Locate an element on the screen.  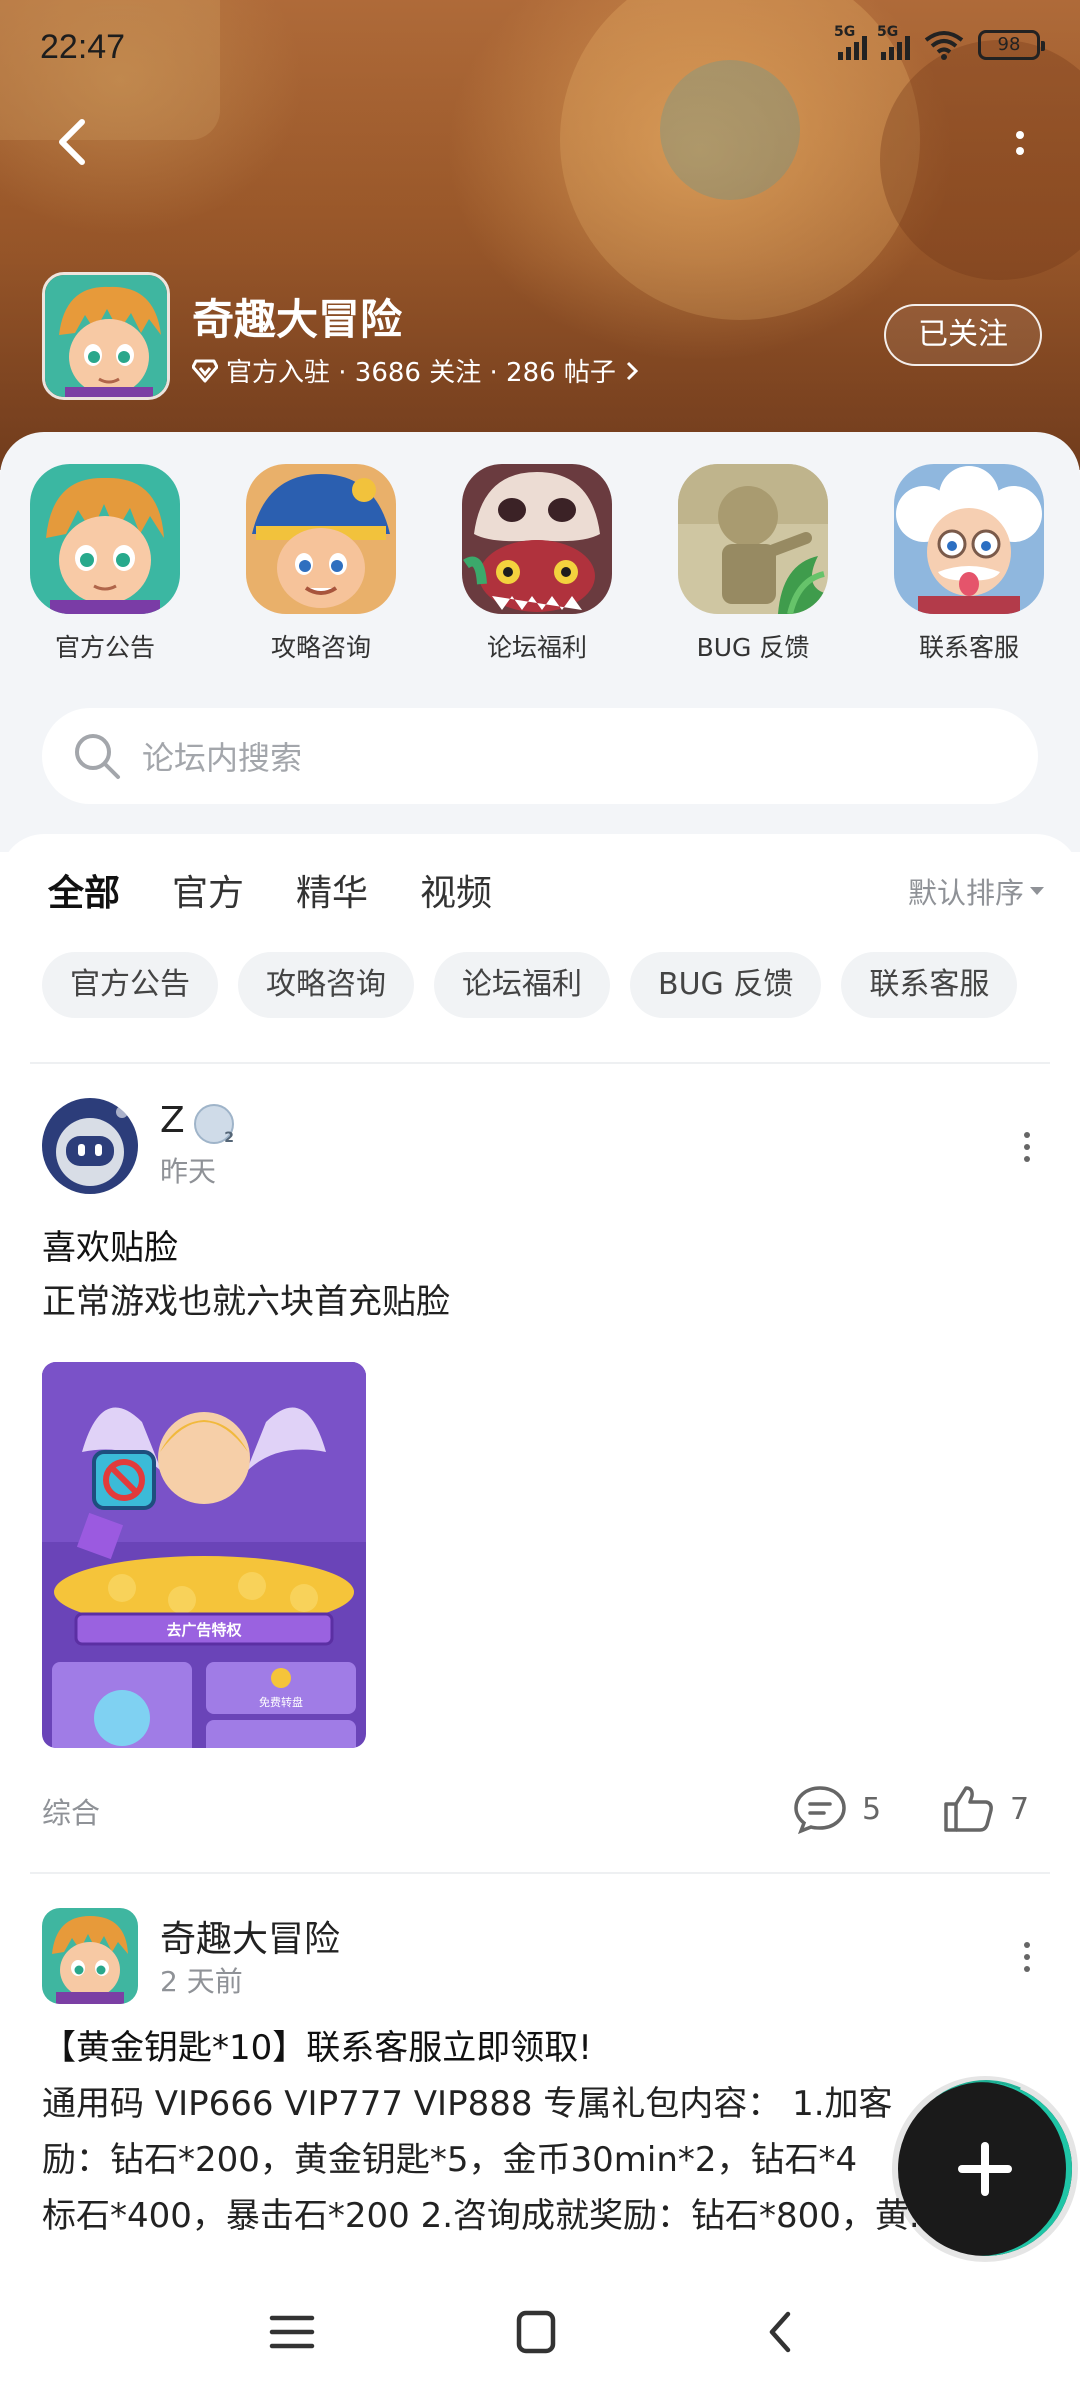
level-badge-icon is located at coordinates (214, 1125).